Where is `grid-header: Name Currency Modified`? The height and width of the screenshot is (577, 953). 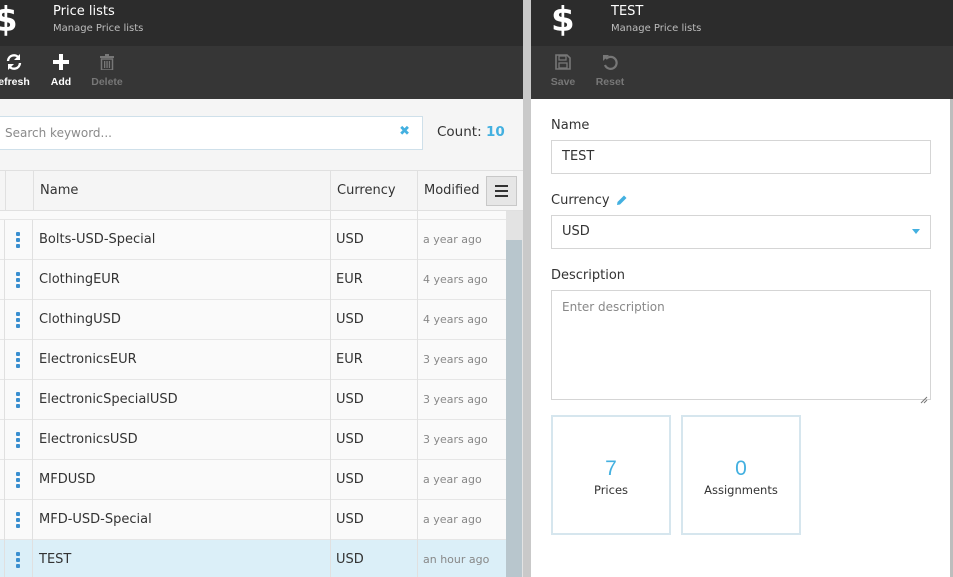 grid-header: Name Currency Modified is located at coordinates (261, 190).